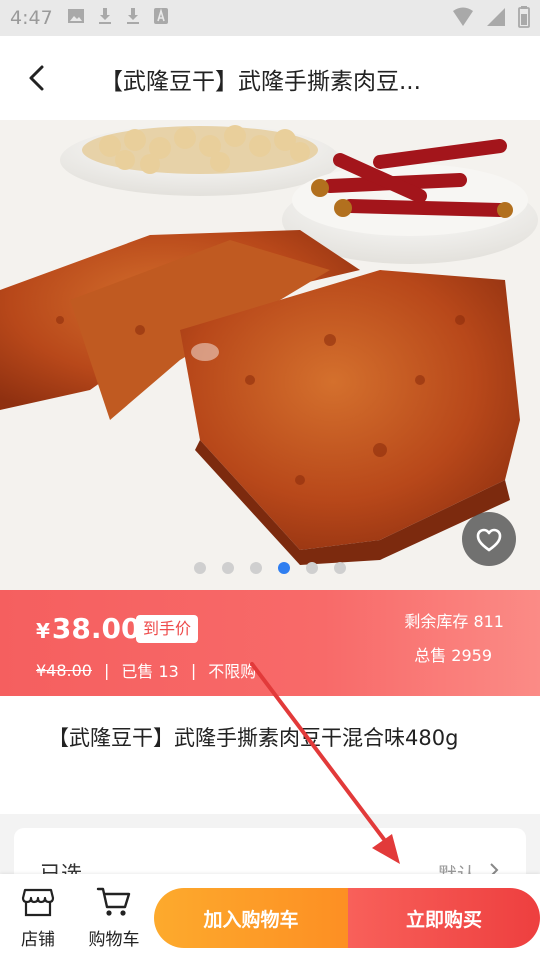 The width and height of the screenshot is (540, 960). I want to click on status-time: 4:47, so click(31, 18).